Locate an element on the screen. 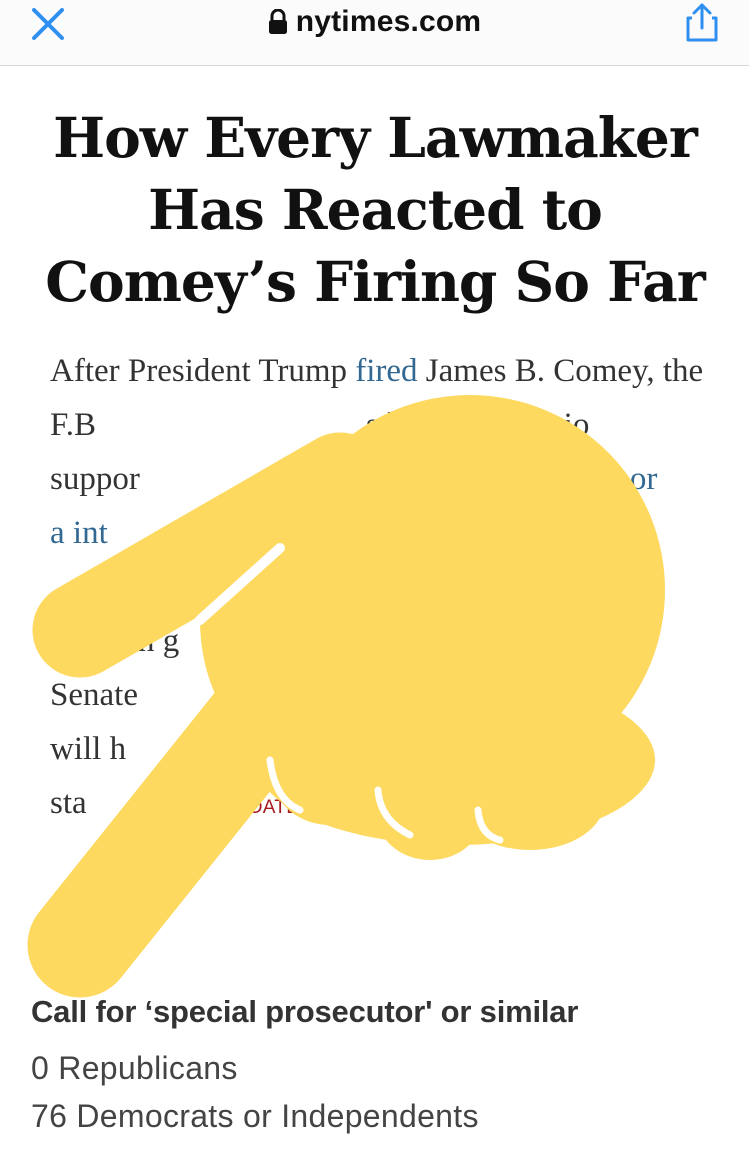 The width and height of the screenshot is (749, 1175). paragraph-text: Russian g is located at coordinates (115, 641).